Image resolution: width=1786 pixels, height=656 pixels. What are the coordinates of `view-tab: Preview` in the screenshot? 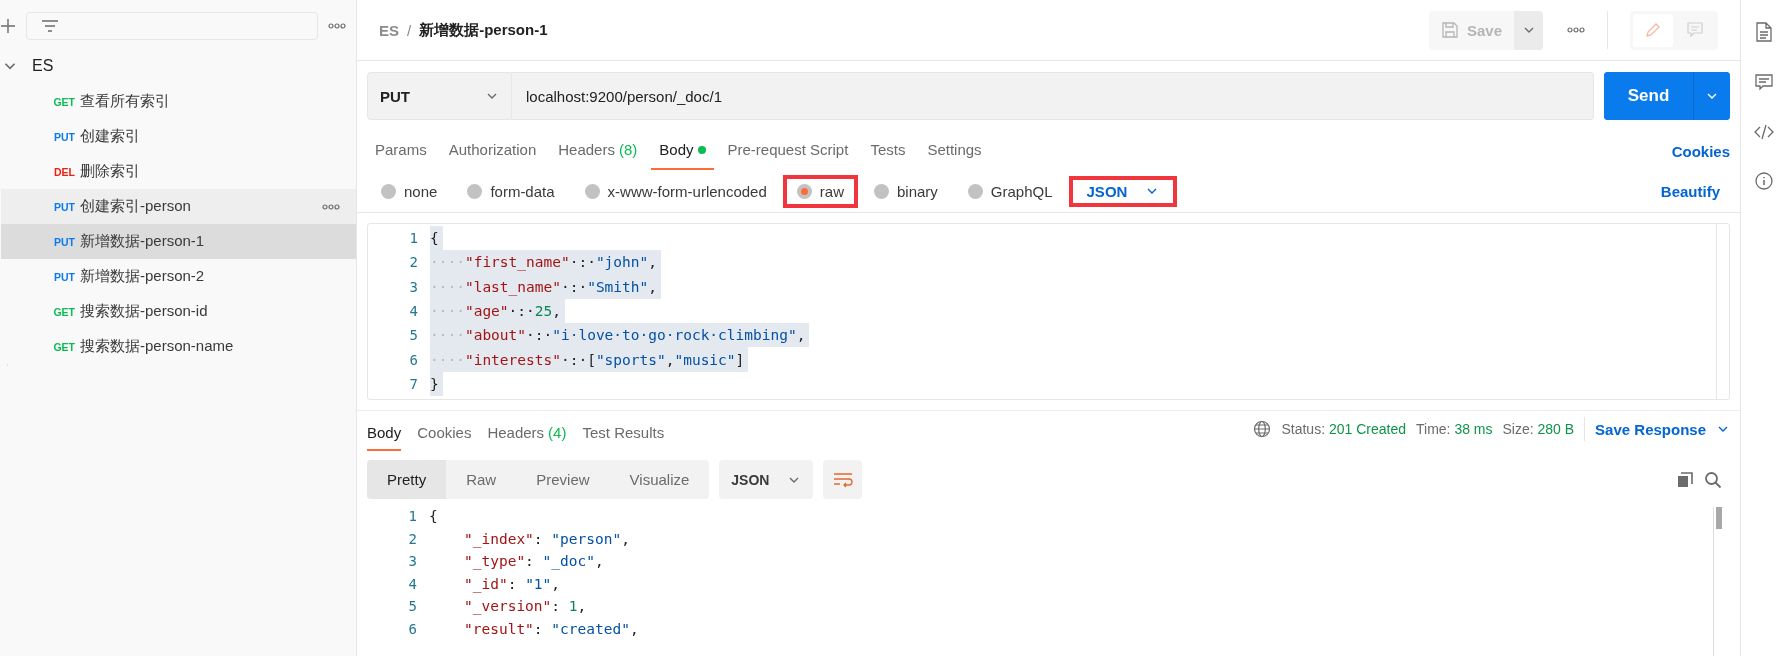 It's located at (563, 479).